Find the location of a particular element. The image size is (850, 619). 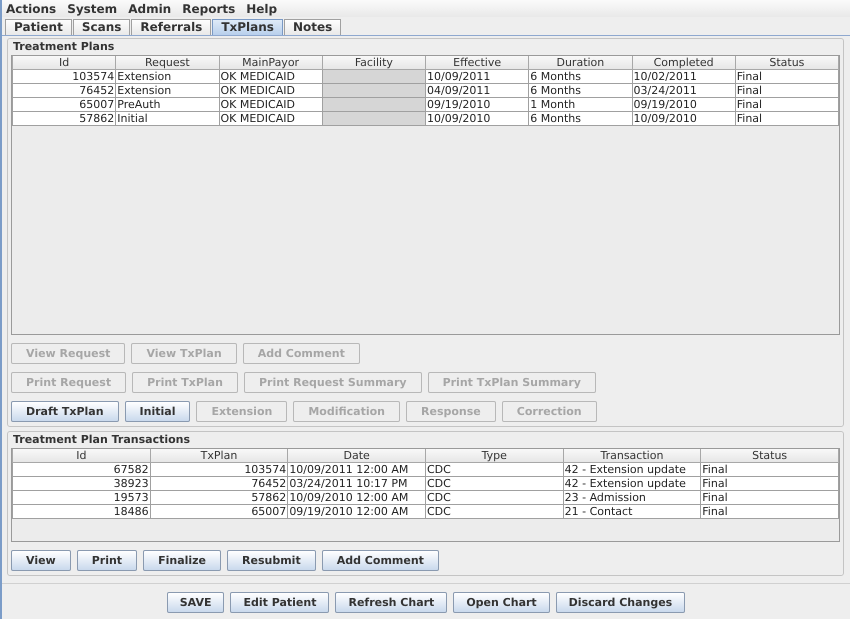

group-title: Treatment Plan Transactions is located at coordinates (102, 440).